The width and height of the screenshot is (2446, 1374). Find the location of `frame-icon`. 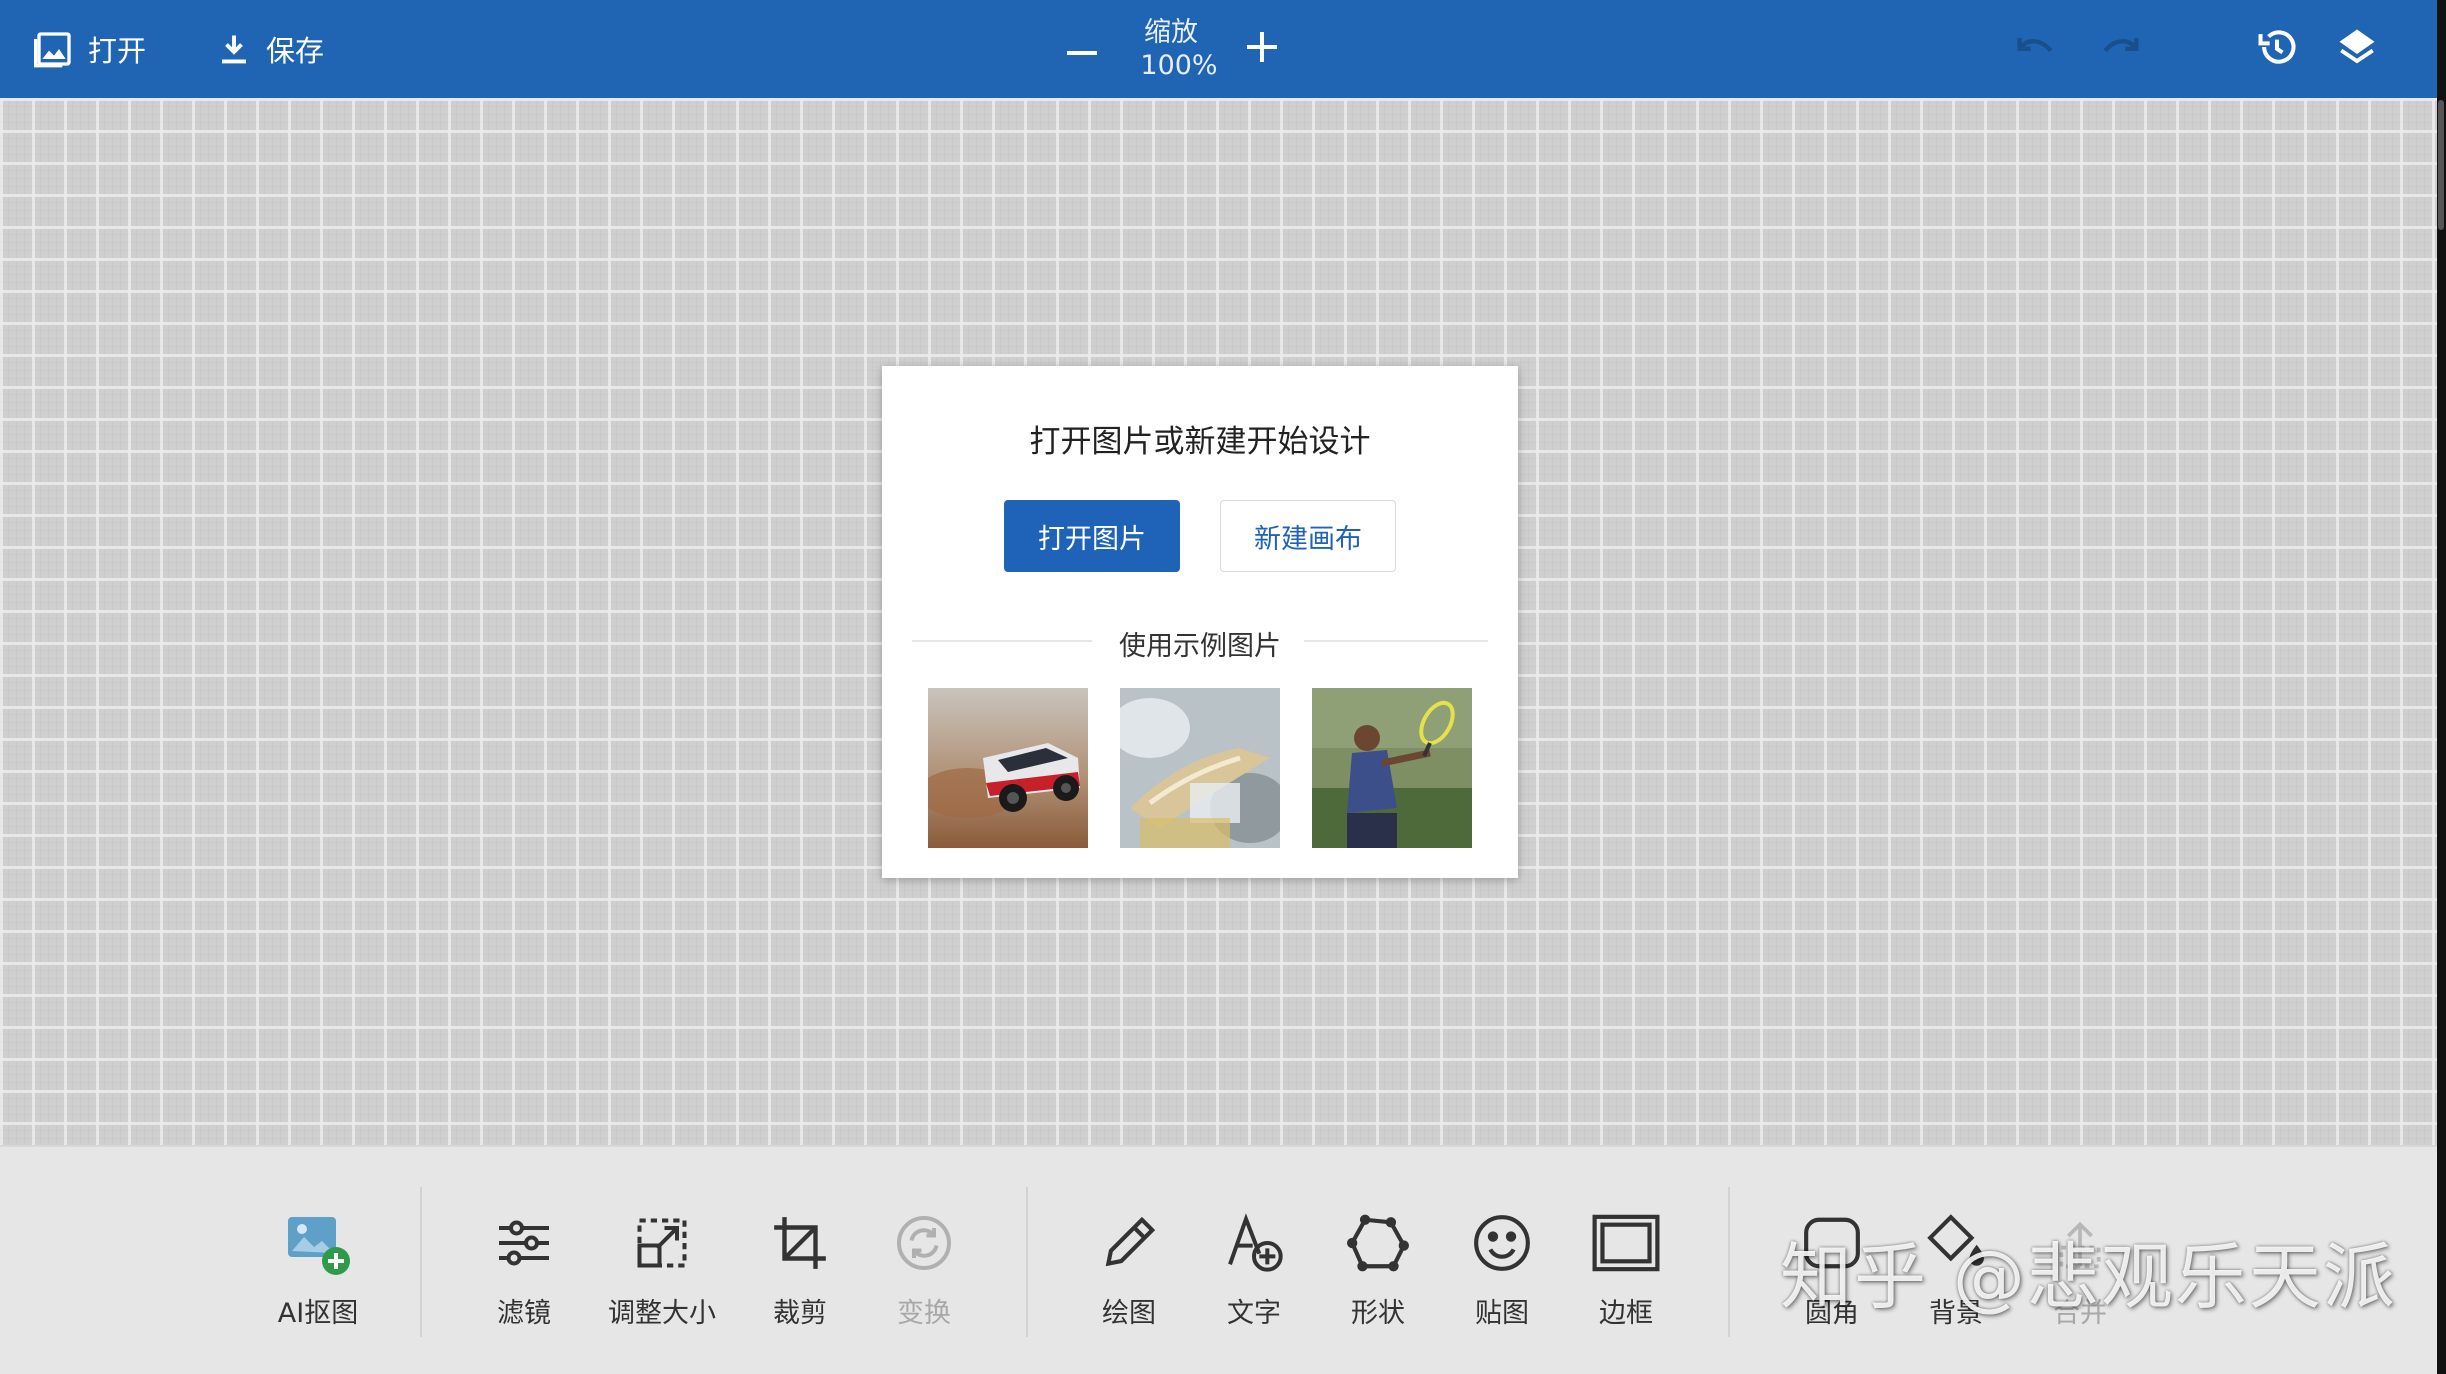

frame-icon is located at coordinates (1626, 1243).